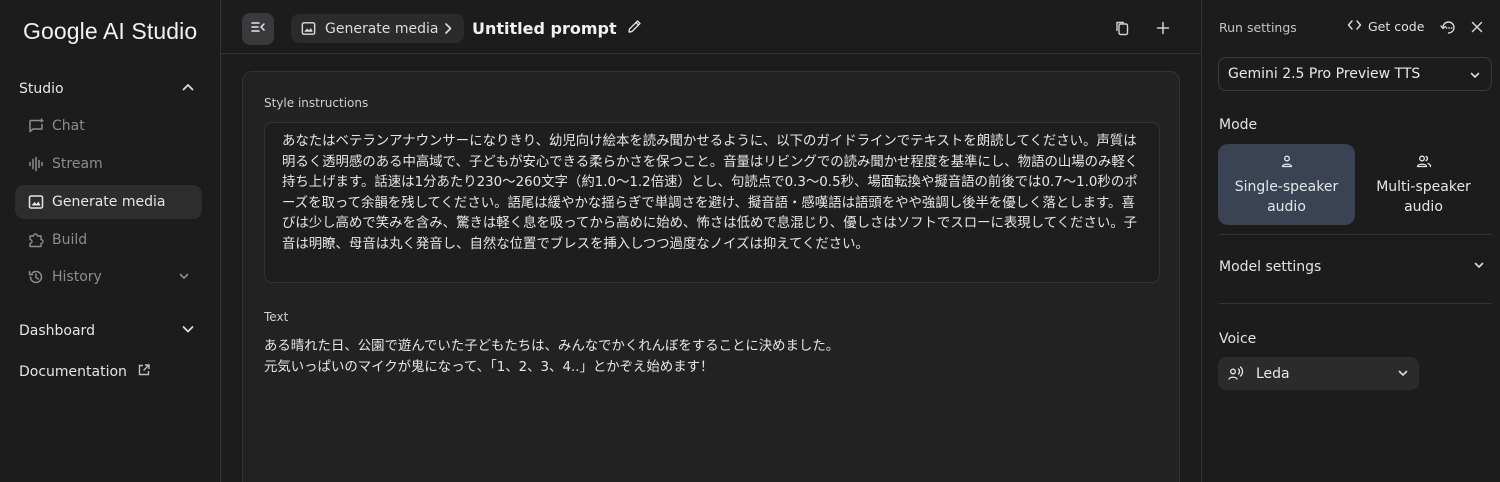 The image size is (1500, 482). I want to click on panel-title: Run settings, so click(1258, 27).